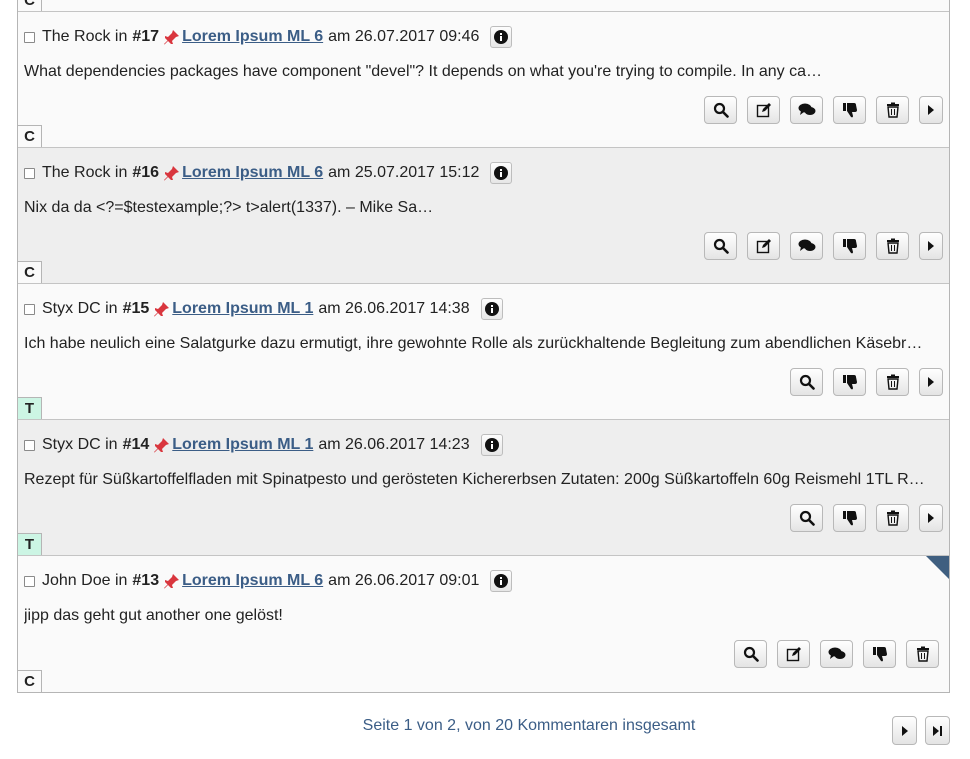 The width and height of the screenshot is (970, 759). I want to click on comment-number: #13, so click(146, 580).